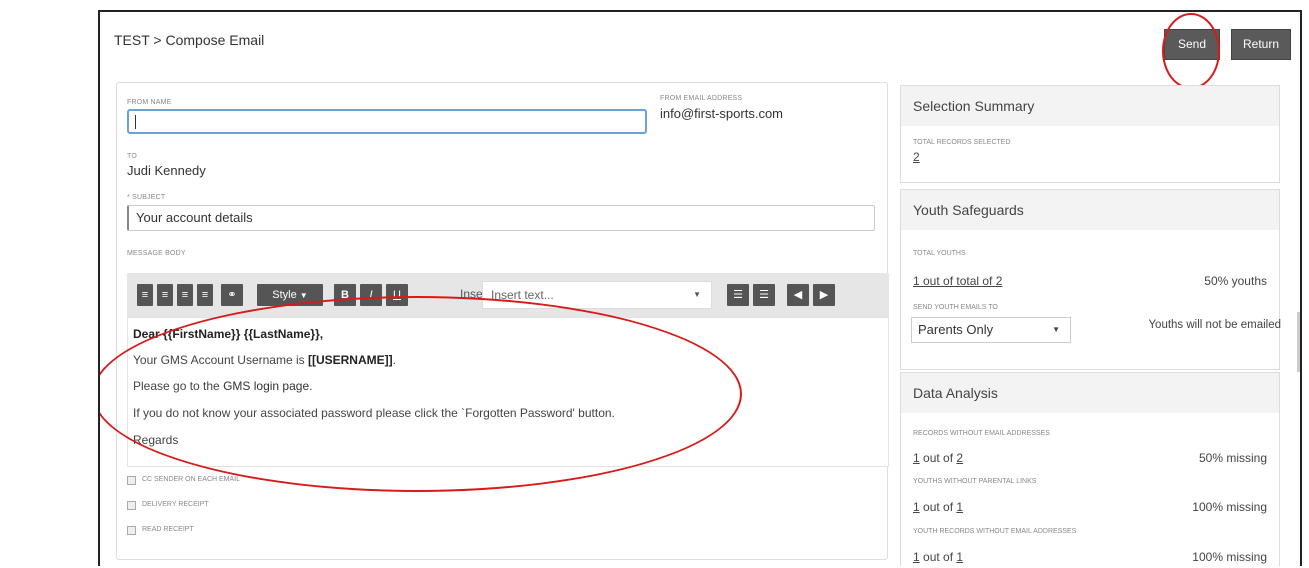 The image size is (1309, 568). Describe the element at coordinates (1229, 507) in the screenshot. I see `youths-without-parental-links-missing: 100% missing` at that location.